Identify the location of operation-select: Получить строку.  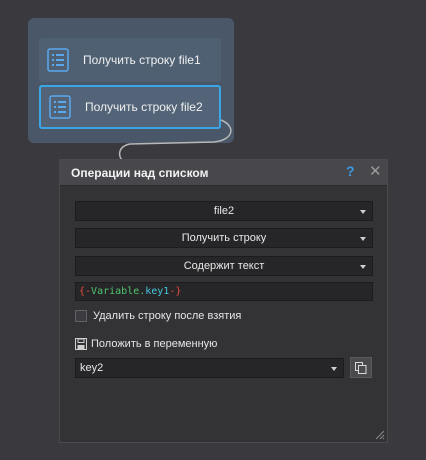
(224, 238).